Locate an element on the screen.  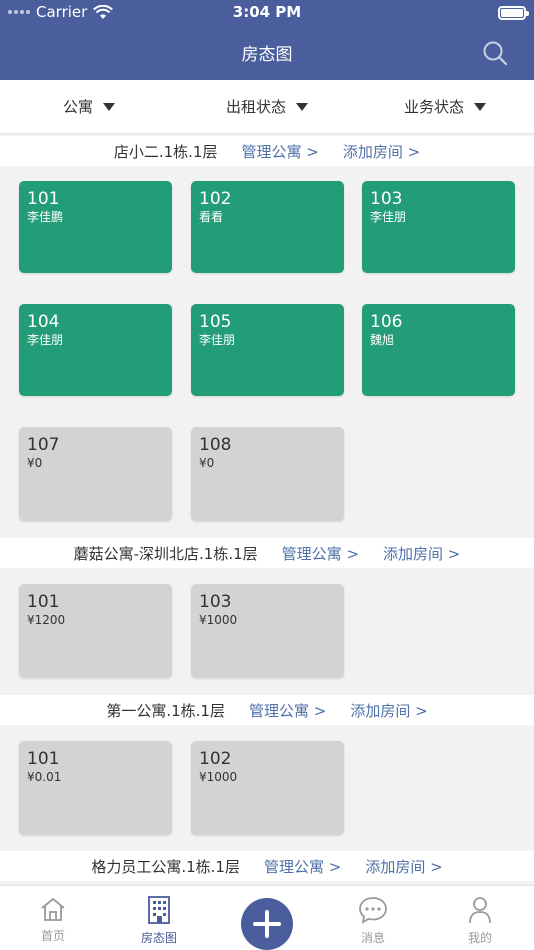
battery-icon is located at coordinates (513, 13).